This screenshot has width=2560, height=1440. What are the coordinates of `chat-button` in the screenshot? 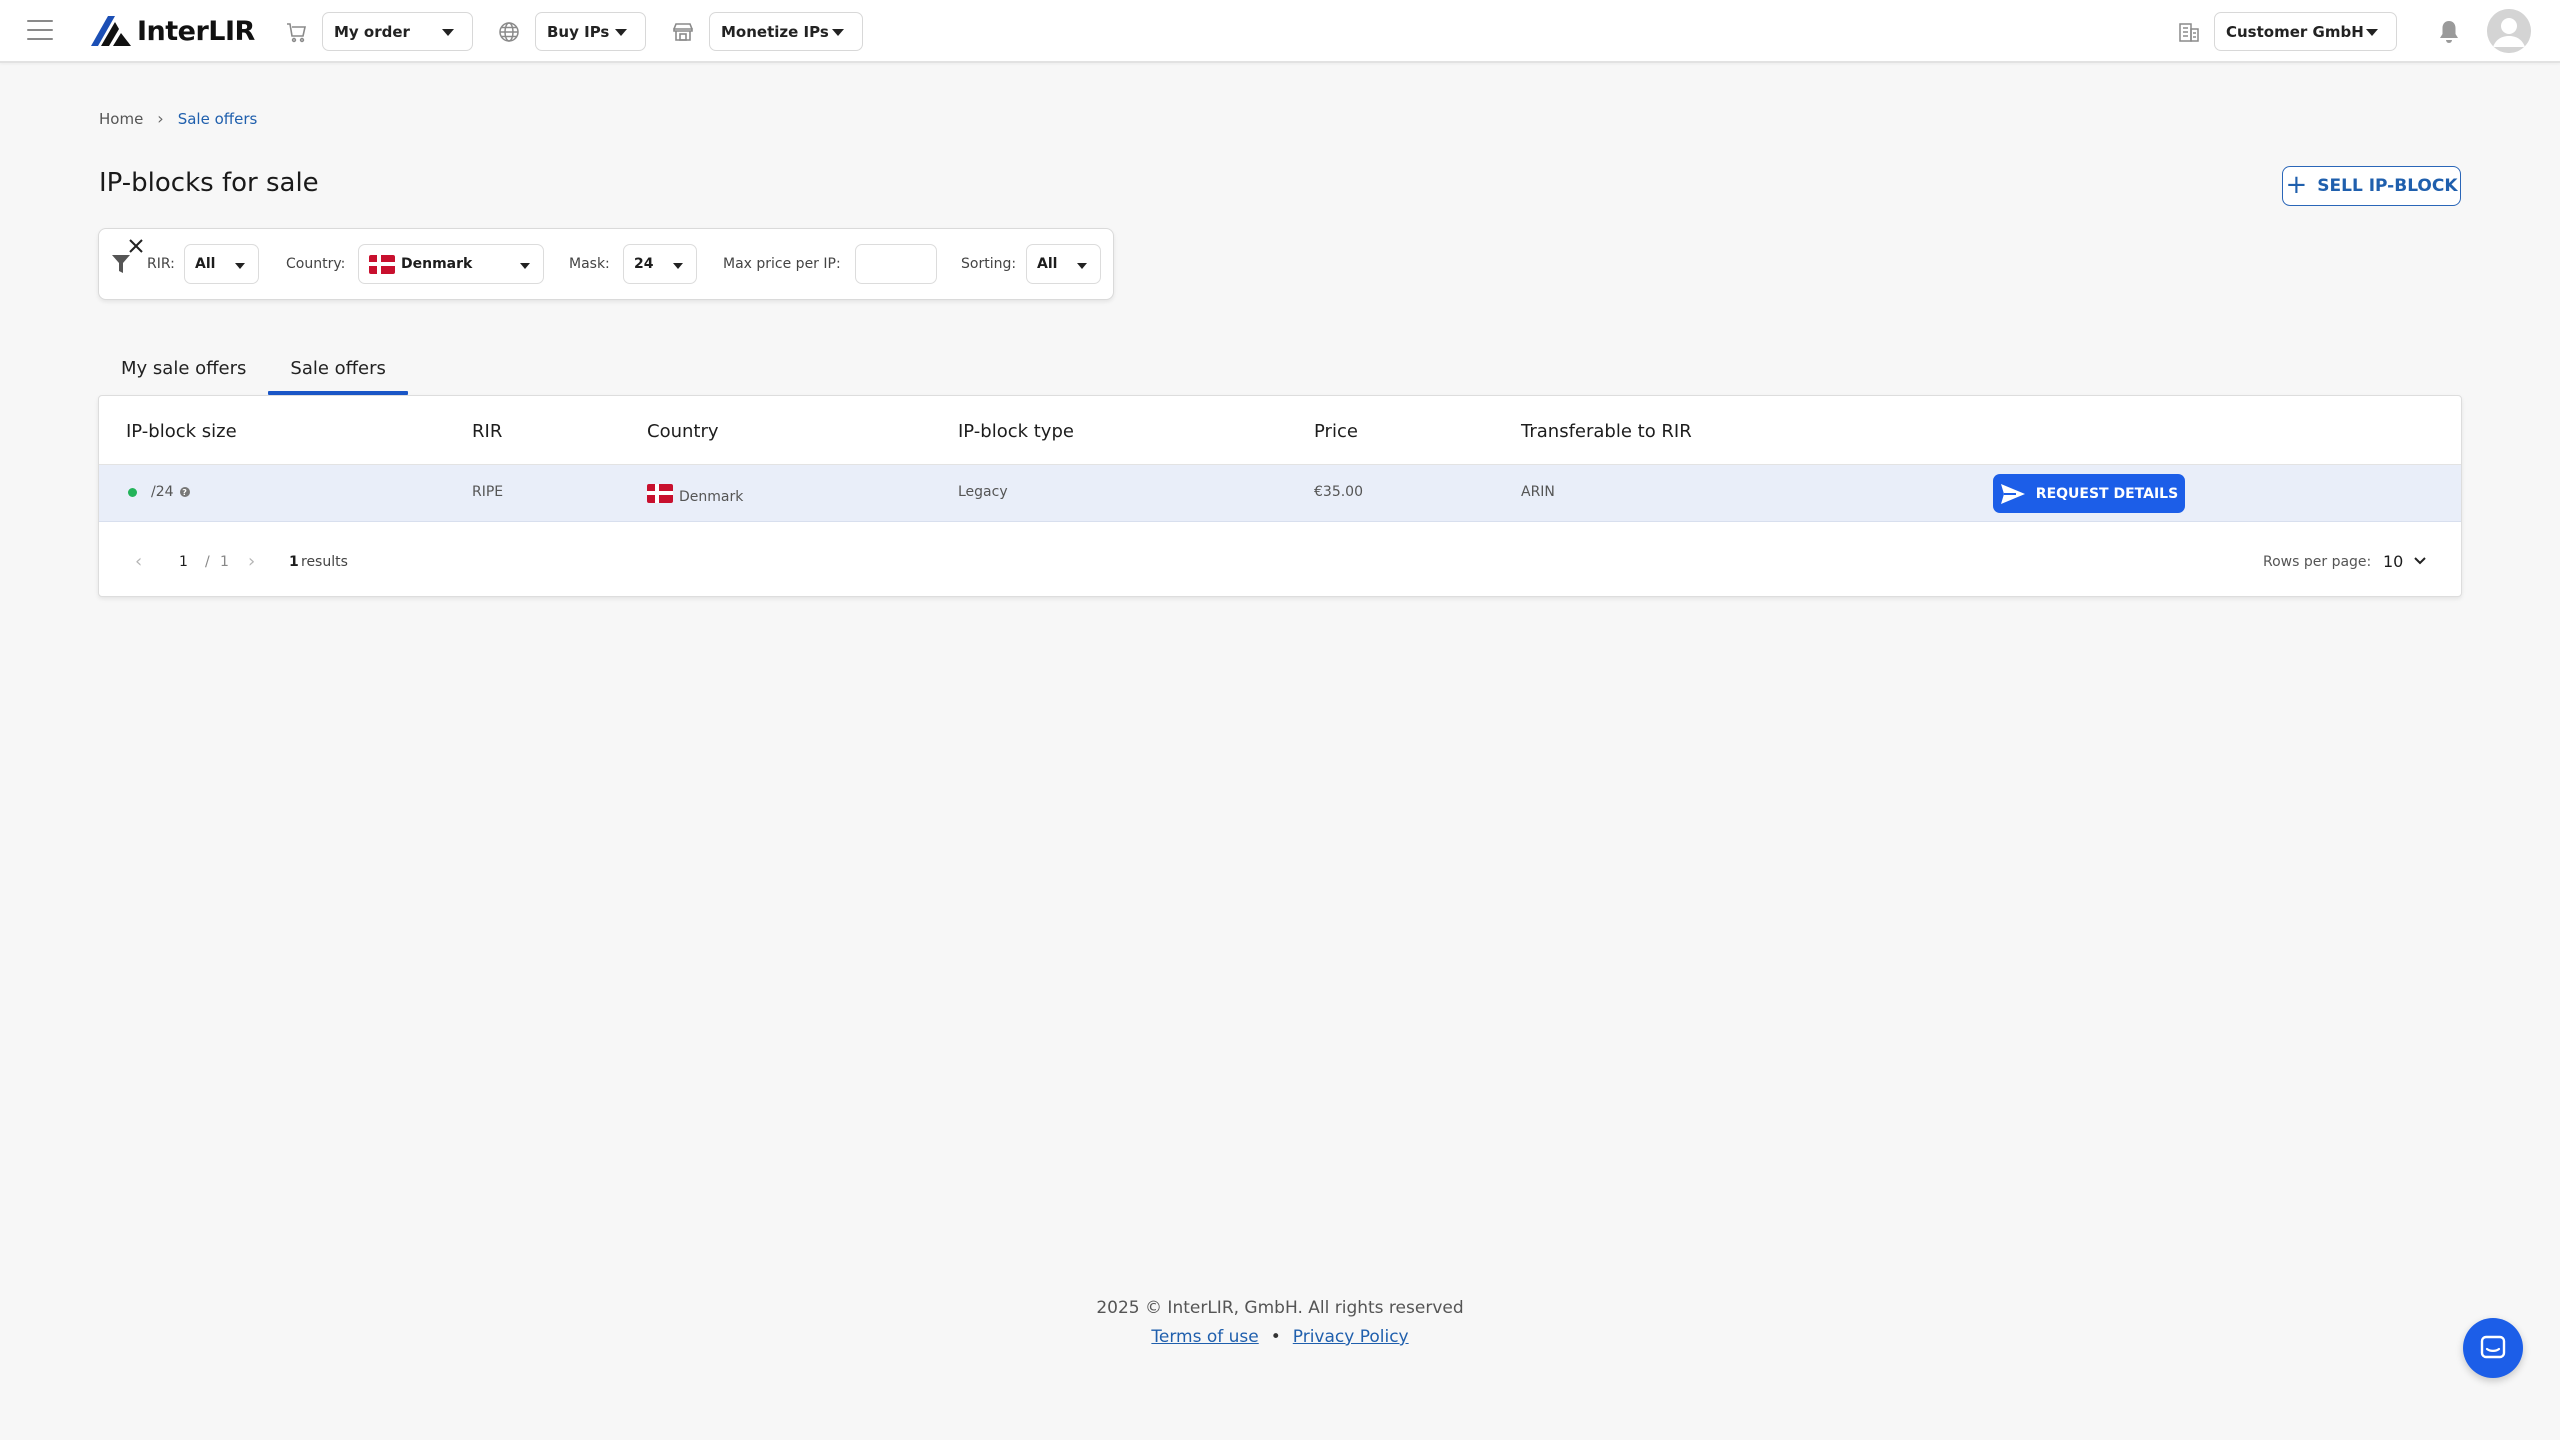 It's located at (2493, 1348).